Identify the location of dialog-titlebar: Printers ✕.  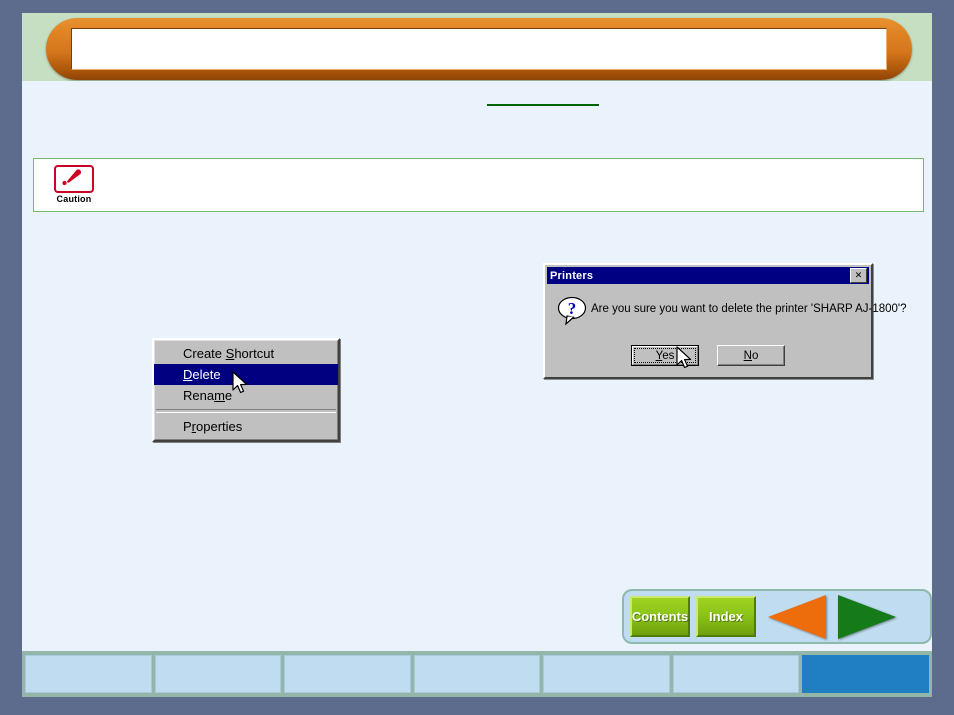
(708, 275).